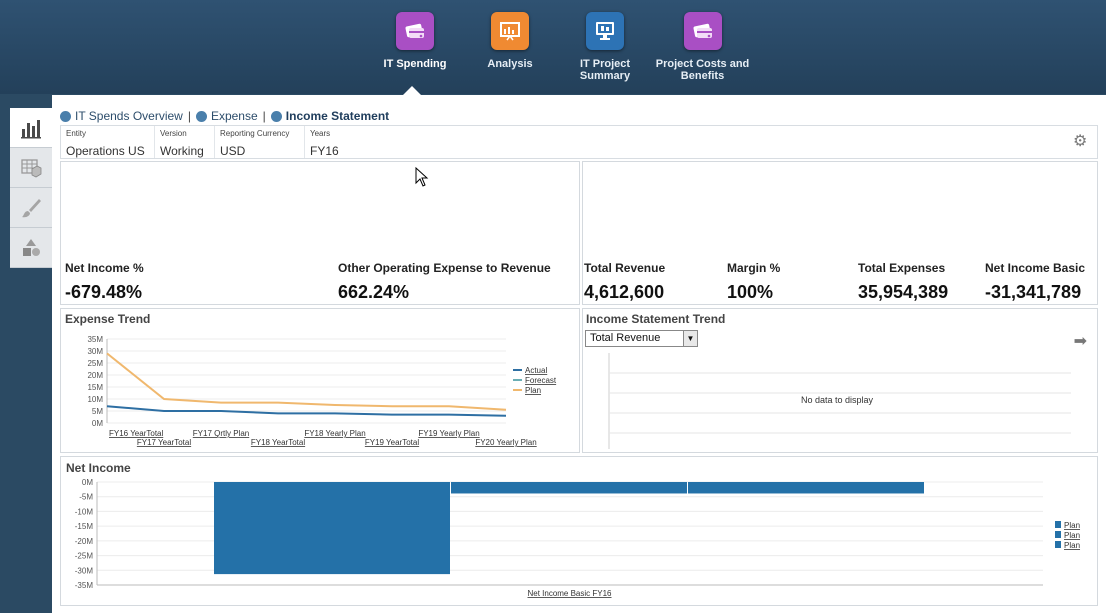  Describe the element at coordinates (84, 556) in the screenshot. I see `y-tick-label: -25M` at that location.